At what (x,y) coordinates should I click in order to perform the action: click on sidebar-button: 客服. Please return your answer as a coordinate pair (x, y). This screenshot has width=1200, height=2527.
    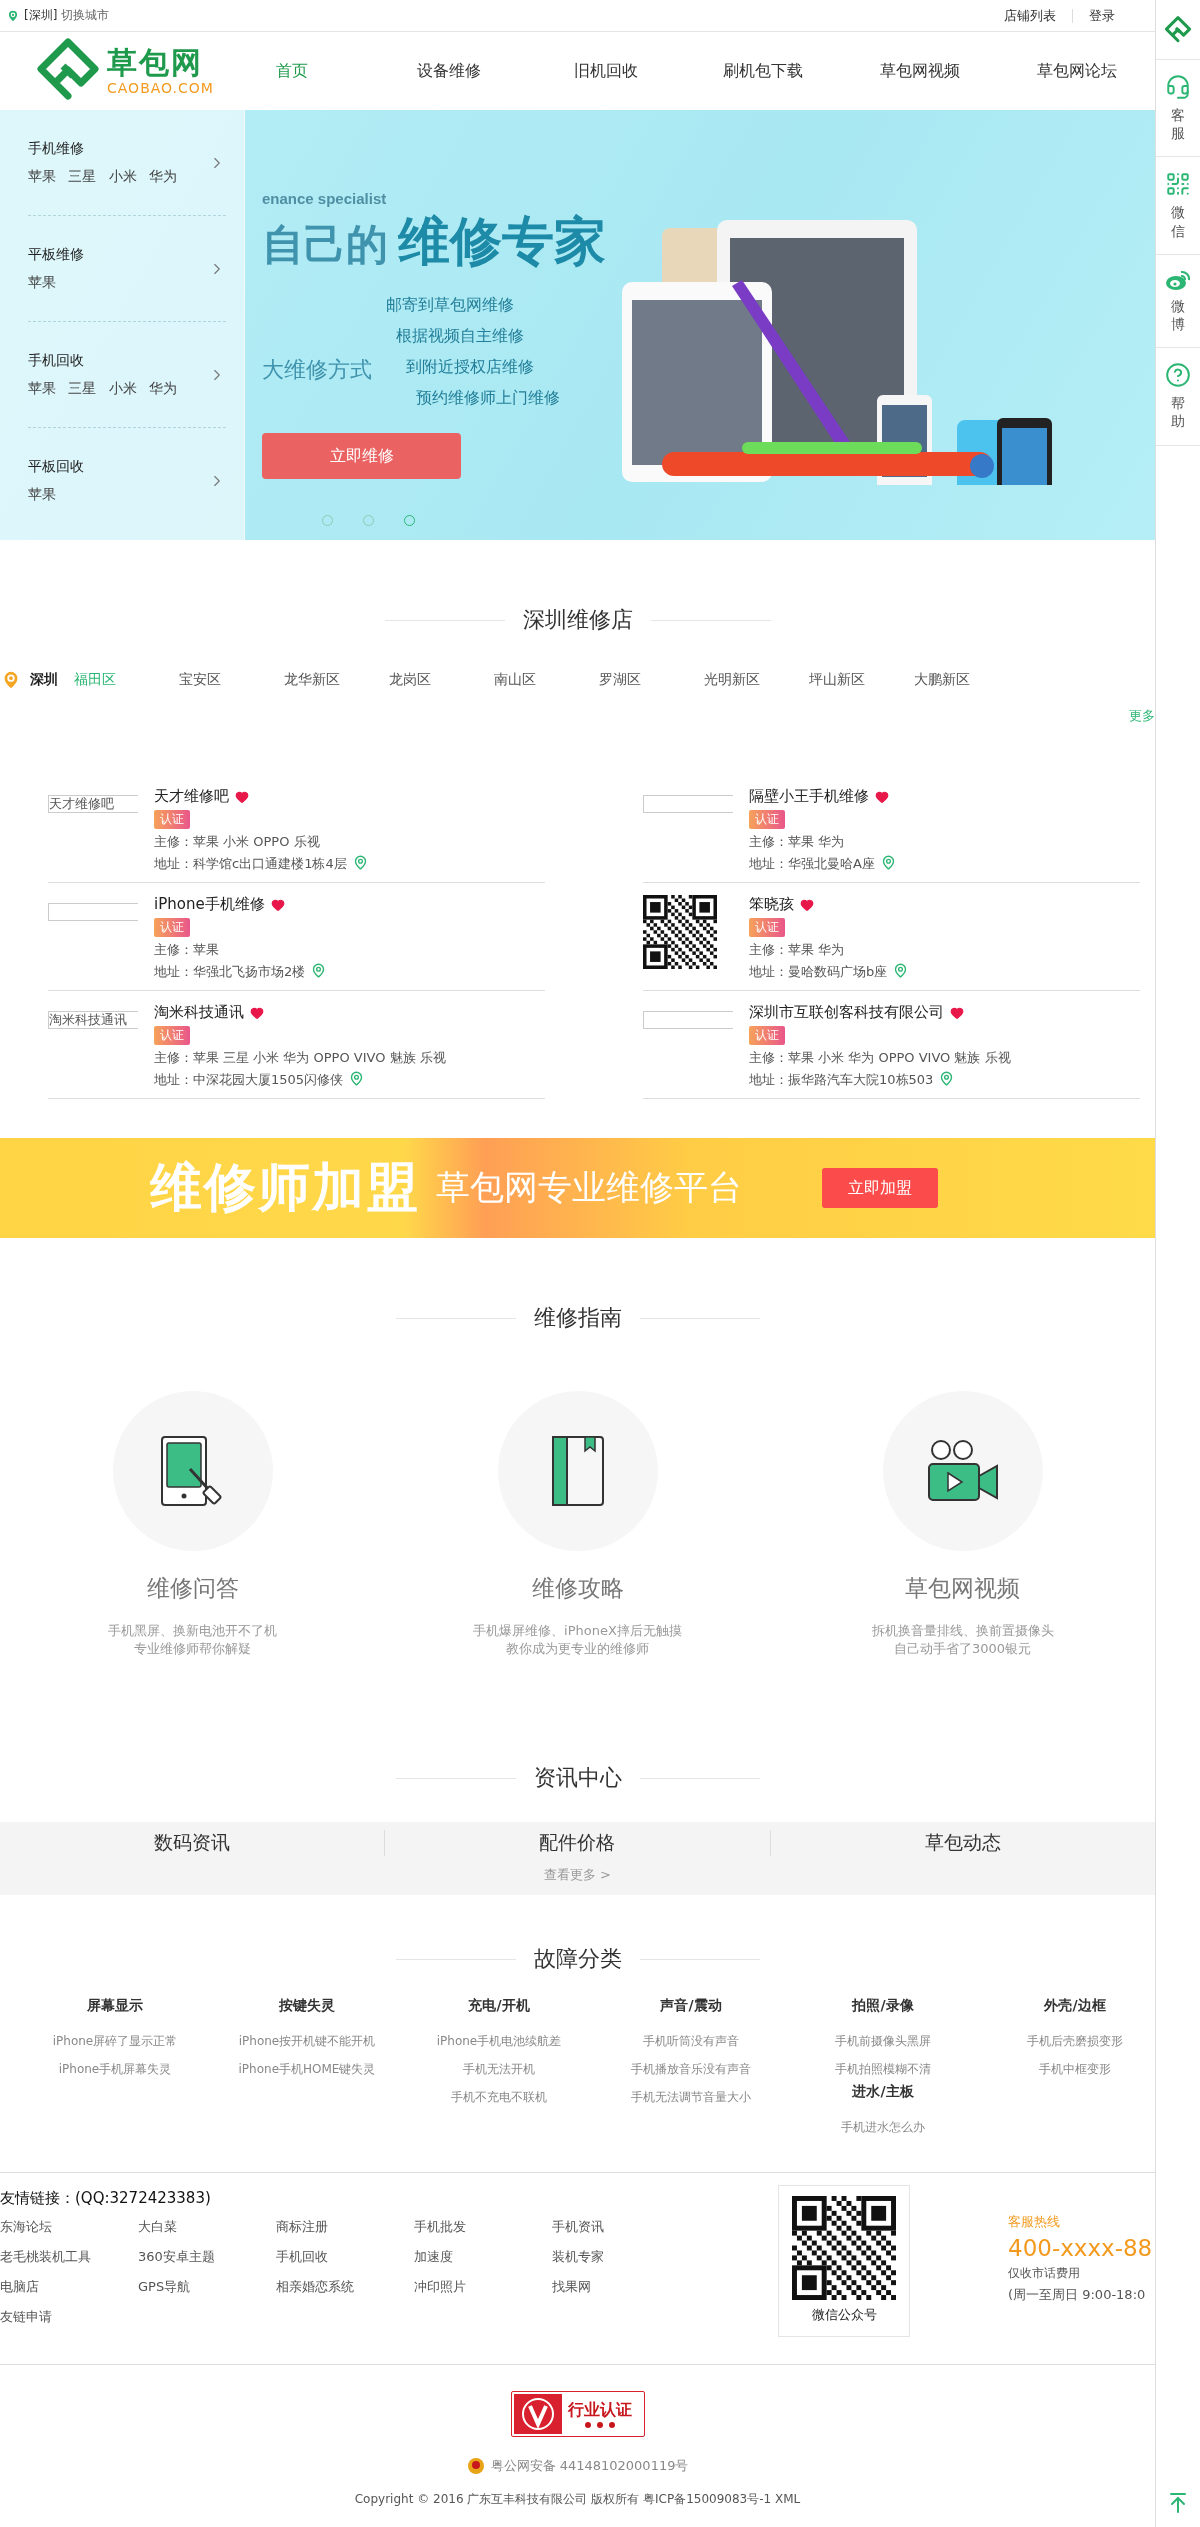
    Looking at the image, I should click on (1178, 109).